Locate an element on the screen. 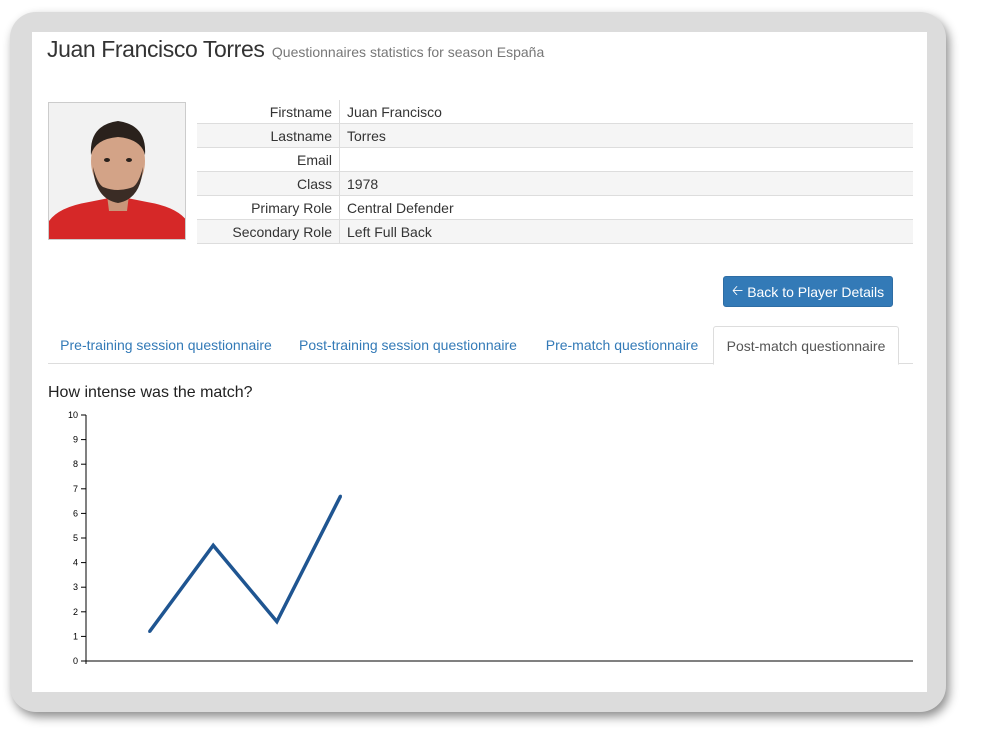 This screenshot has width=984, height=743. y-tick-label: 0 is located at coordinates (75, 661).